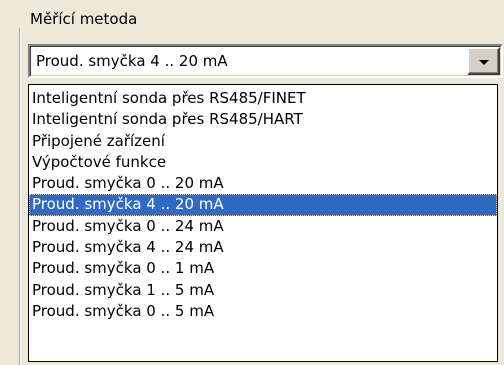  I want to click on dropdown-option: Výpočtové funkce, so click(263, 162).